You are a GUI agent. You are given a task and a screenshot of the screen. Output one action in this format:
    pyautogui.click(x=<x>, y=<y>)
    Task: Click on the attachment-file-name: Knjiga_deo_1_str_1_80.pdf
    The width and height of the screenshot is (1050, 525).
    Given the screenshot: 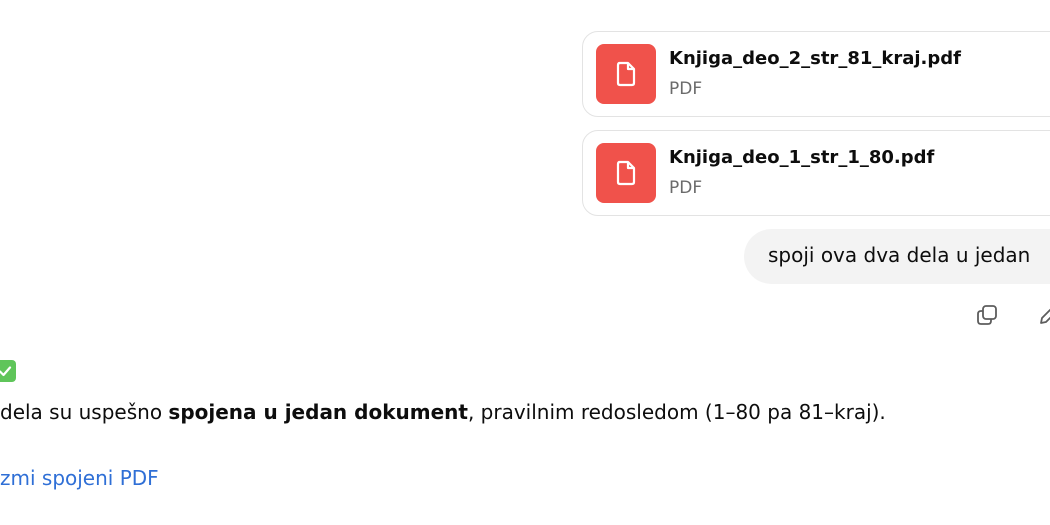 What is the action you would take?
    pyautogui.click(x=802, y=157)
    